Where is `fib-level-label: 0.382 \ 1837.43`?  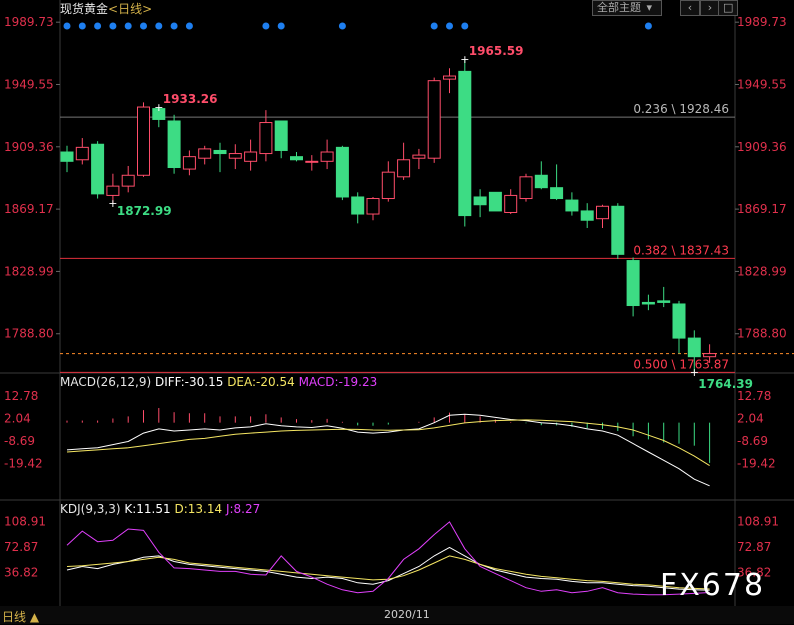
fib-level-label: 0.382 \ 1837.43 is located at coordinates (681, 250).